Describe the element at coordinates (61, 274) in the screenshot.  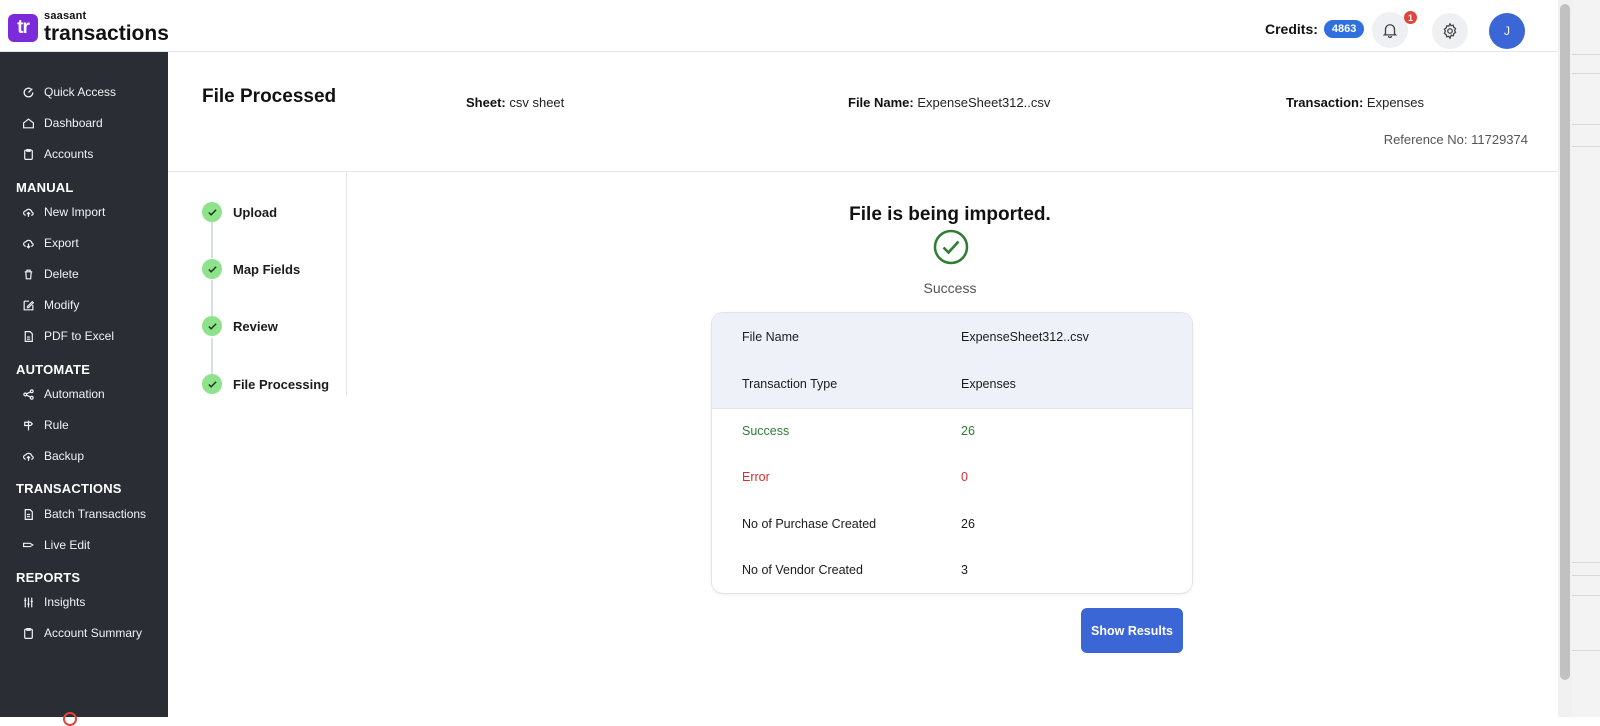
I see `sidebar-item-label: Delete` at that location.